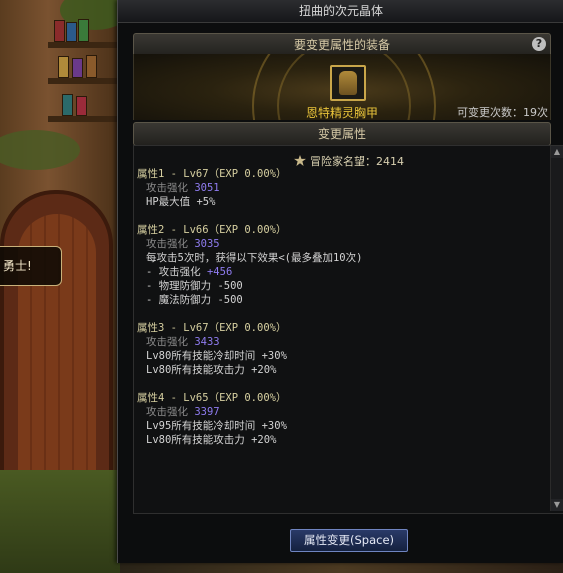 The height and width of the screenshot is (573, 563). Describe the element at coordinates (212, 174) in the screenshot. I see `attribute-heading: 属性1 - Lv67（EXP 0.00%）` at that location.